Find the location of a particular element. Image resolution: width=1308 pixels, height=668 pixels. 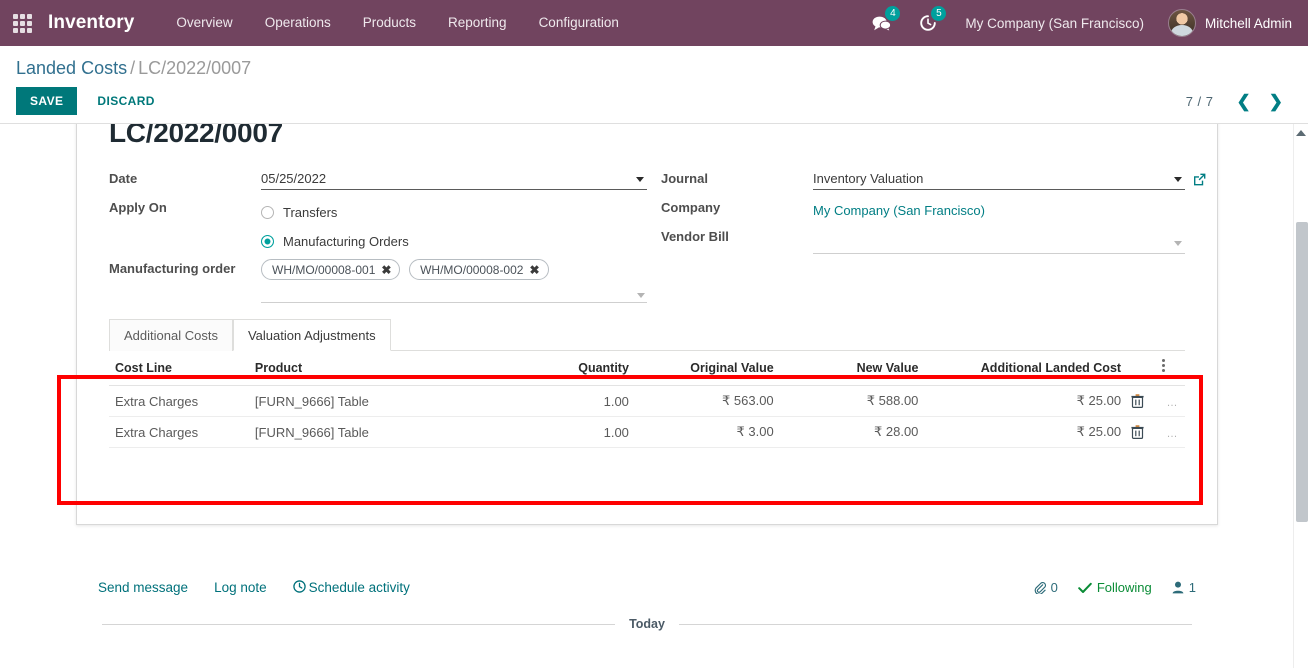

field-value-vendor-bill is located at coordinates (999, 239).